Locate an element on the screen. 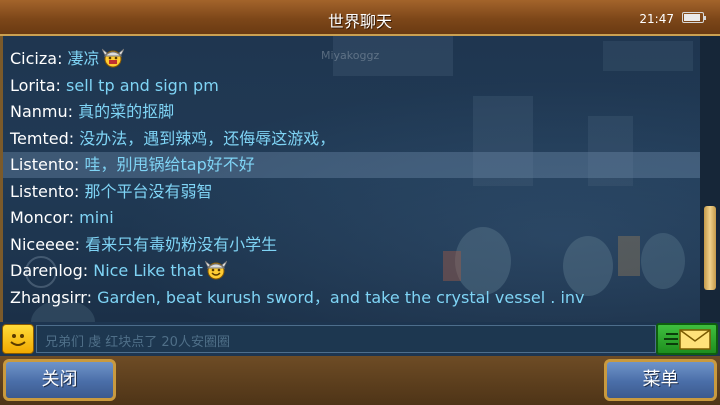 This screenshot has height=405, width=720. battery-icon is located at coordinates (694, 17).